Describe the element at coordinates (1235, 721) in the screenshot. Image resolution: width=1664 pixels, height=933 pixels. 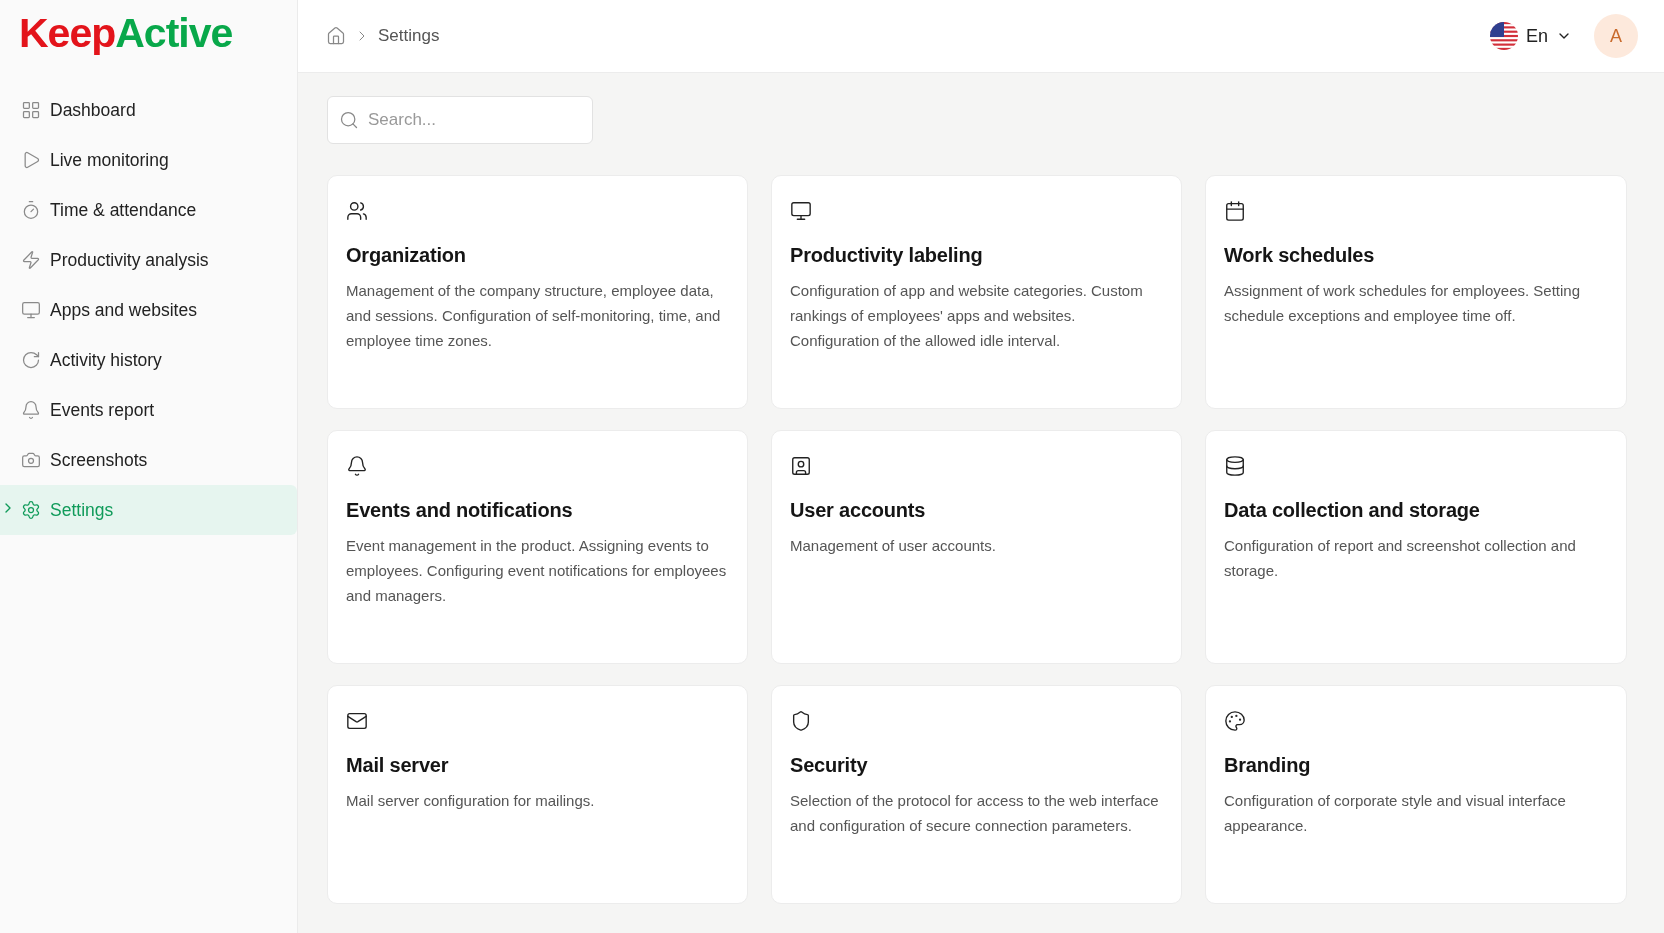
I see `palette-icon` at that location.